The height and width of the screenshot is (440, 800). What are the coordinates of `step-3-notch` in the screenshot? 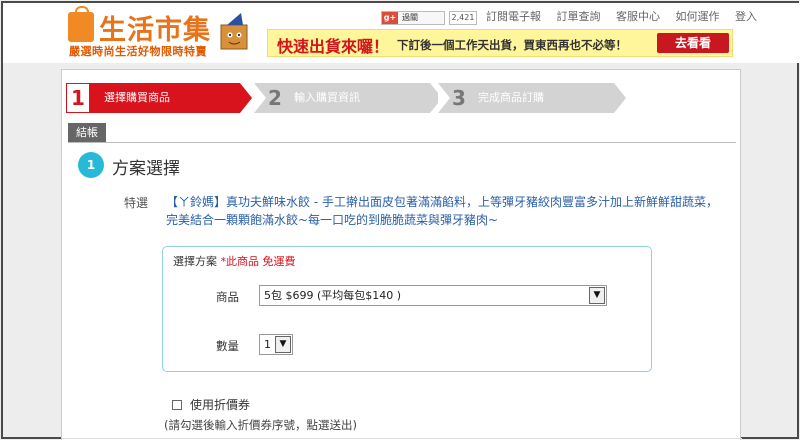 It's located at (444, 98).